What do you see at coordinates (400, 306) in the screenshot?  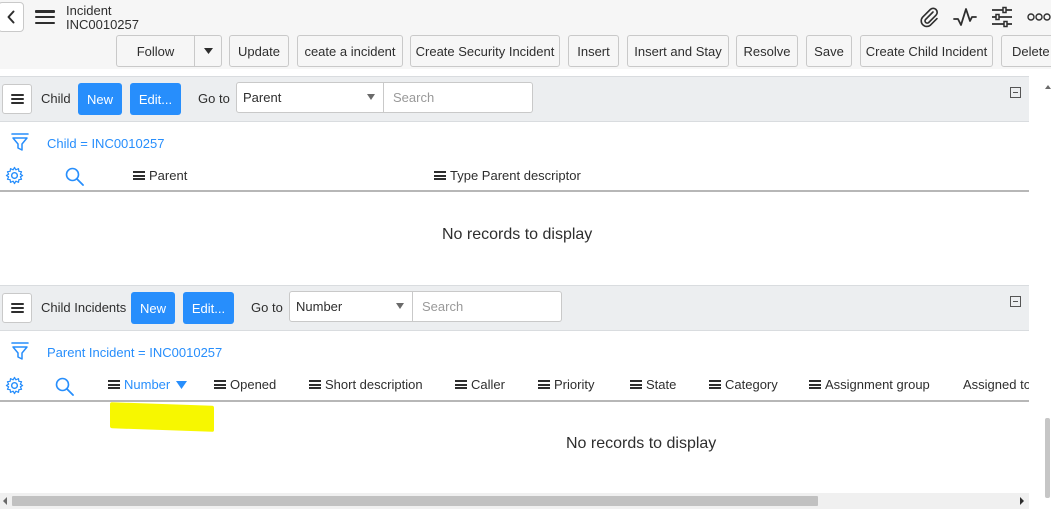 I see `chevron-down-icon` at bounding box center [400, 306].